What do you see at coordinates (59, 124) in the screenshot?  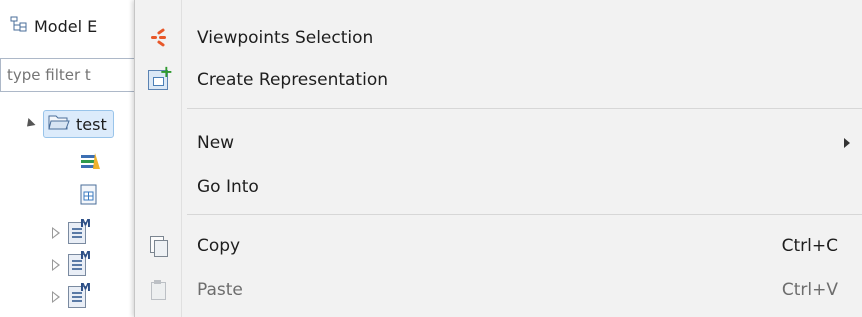 I see `folder-icon` at bounding box center [59, 124].